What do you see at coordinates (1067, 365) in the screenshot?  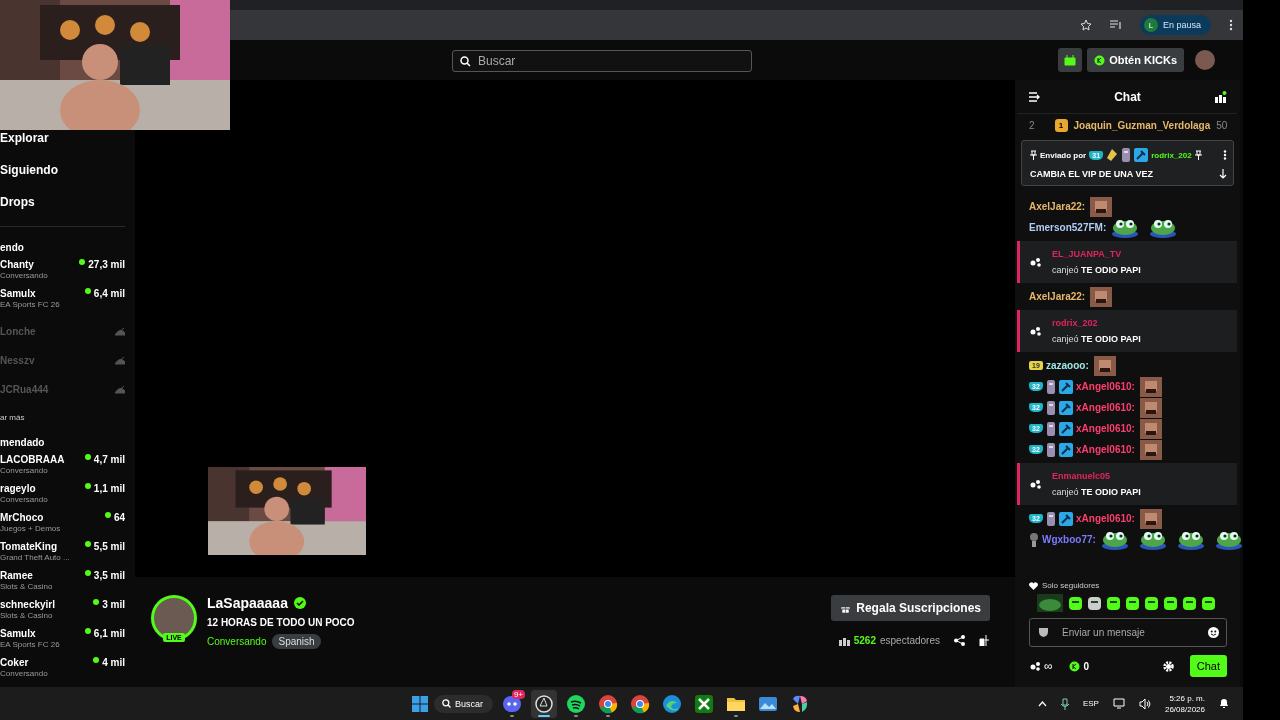 I see `chat-username: zazaooo:` at bounding box center [1067, 365].